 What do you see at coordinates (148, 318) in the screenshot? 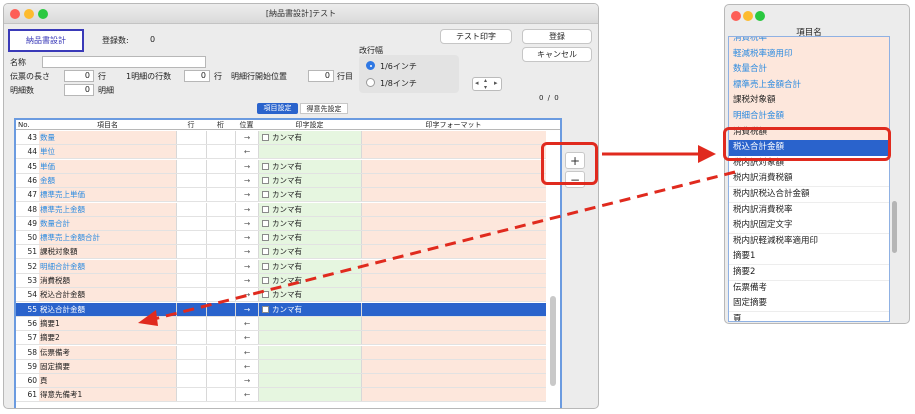
I see `dashed-arrow-head` at bounding box center [148, 318].